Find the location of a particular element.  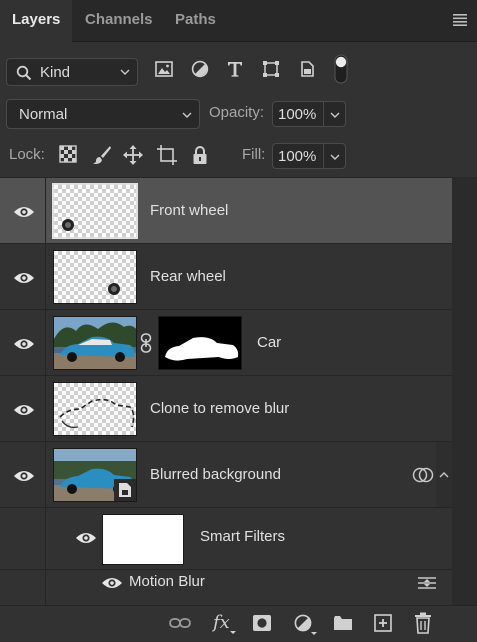

filter-kind-select: Kind is located at coordinates (72, 72).